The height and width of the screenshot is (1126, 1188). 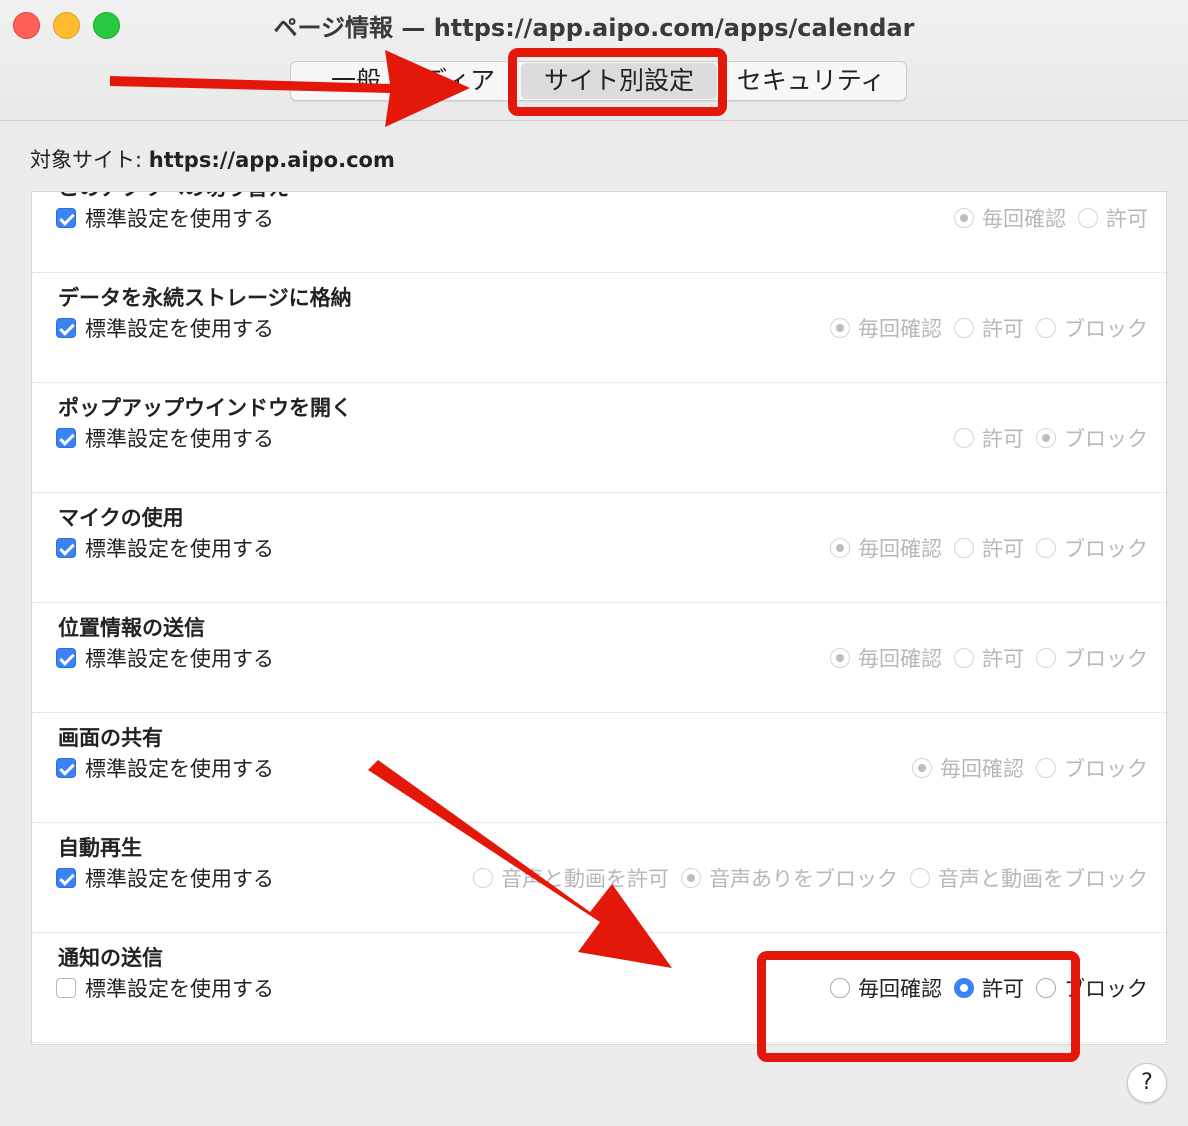 What do you see at coordinates (86, 160) in the screenshot?
I see `target-site-label: 対象サイト:` at bounding box center [86, 160].